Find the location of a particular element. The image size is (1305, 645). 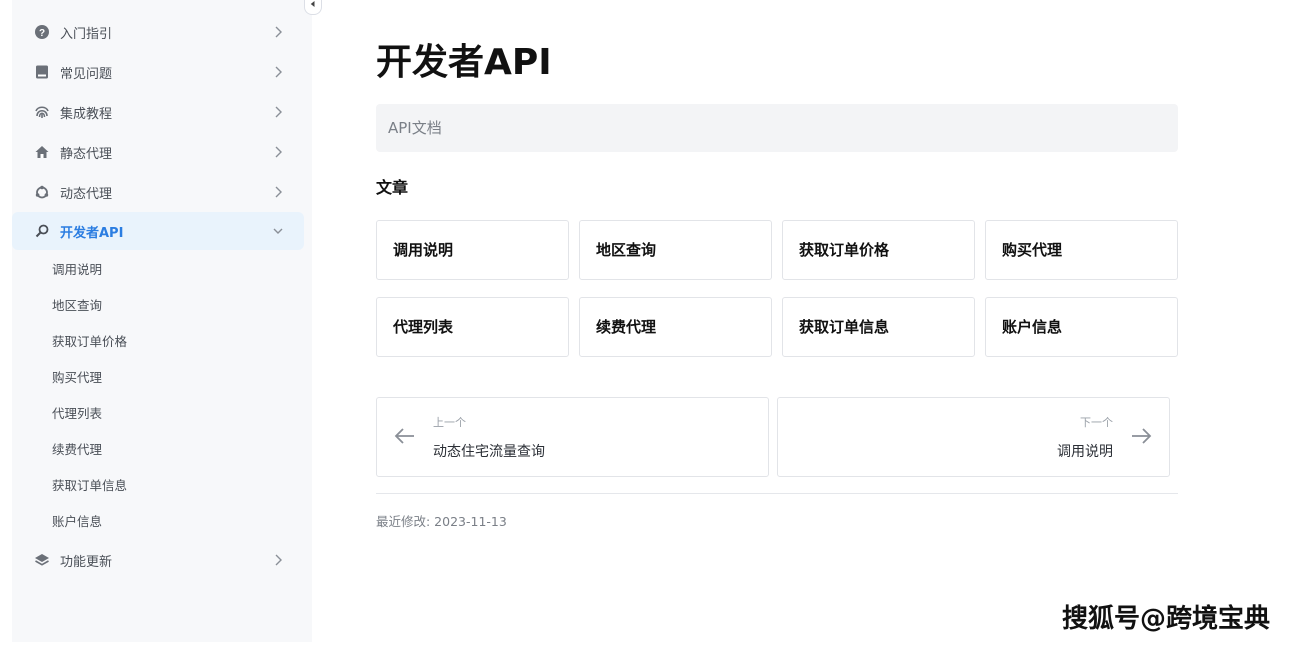

home-icon is located at coordinates (42, 152).